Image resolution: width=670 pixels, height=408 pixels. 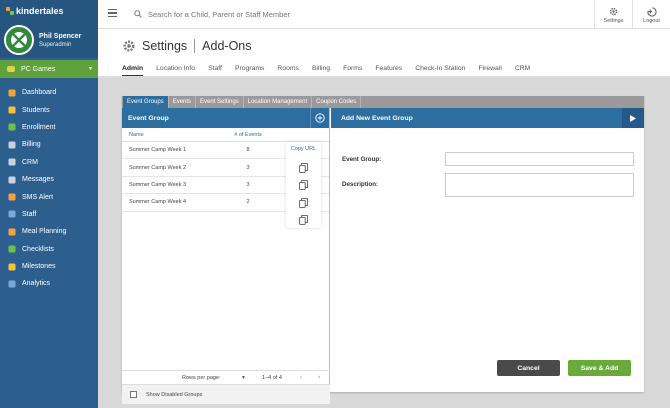 I want to click on tab-check-in-station: Check-In Station, so click(x=440, y=70).